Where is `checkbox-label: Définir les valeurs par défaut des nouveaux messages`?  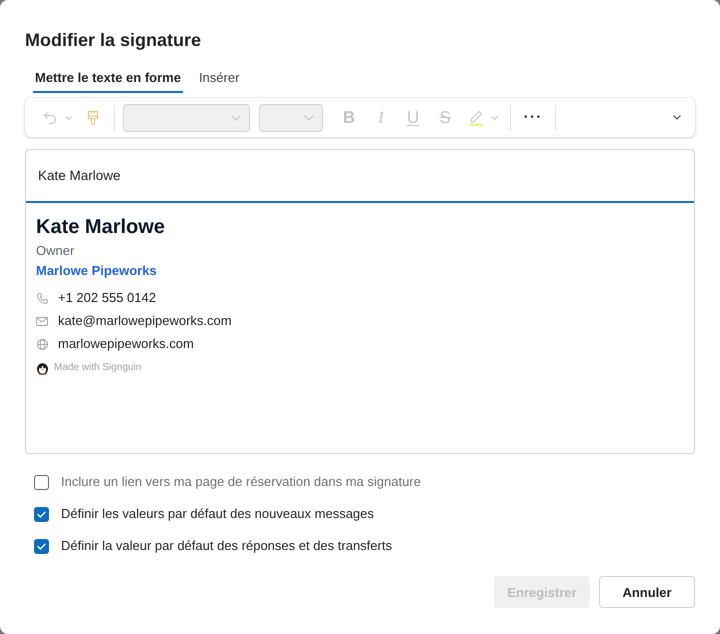
checkbox-label: Définir les valeurs par défaut des nouveaux messages is located at coordinates (217, 514).